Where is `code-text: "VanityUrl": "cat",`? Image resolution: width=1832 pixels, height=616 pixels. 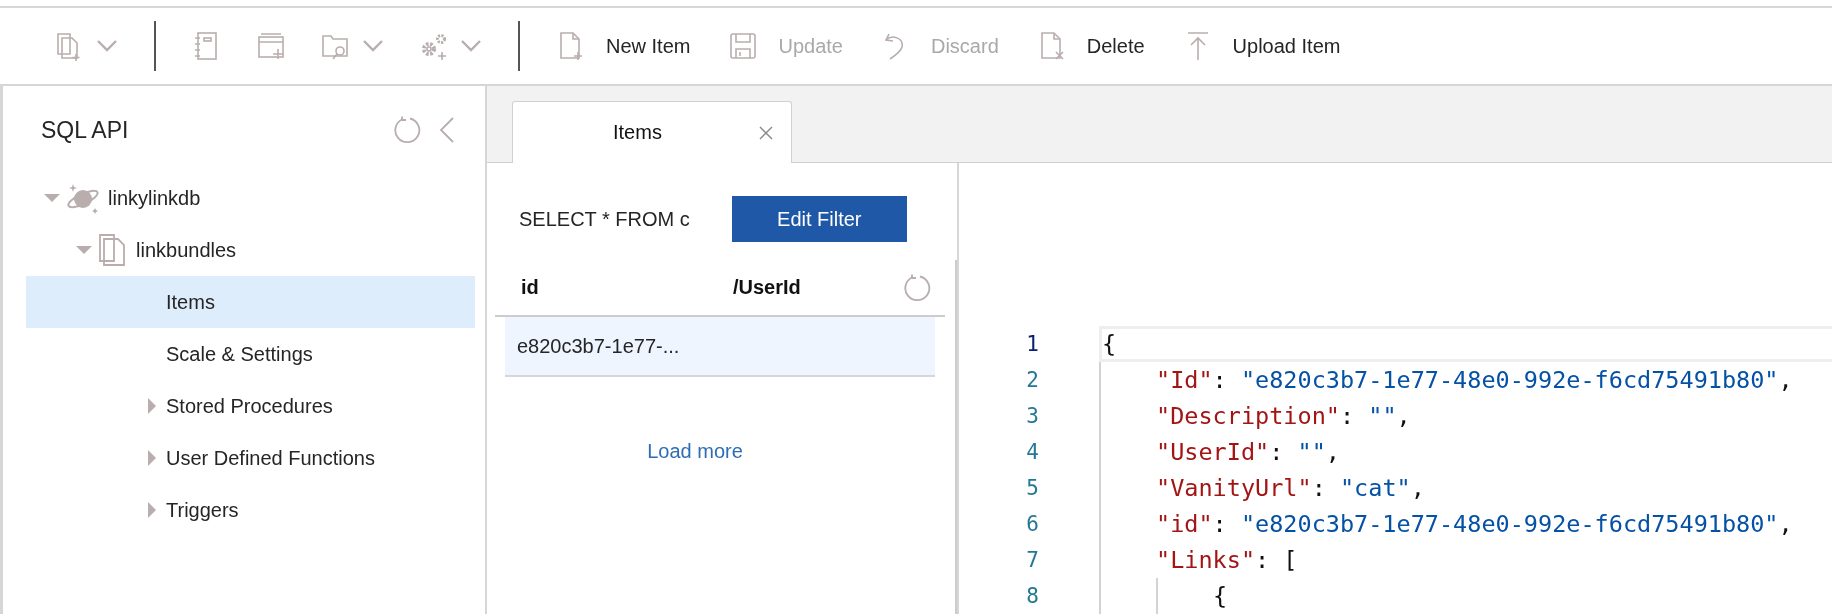 code-text: "VanityUrl": "cat", is located at coordinates (1290, 488).